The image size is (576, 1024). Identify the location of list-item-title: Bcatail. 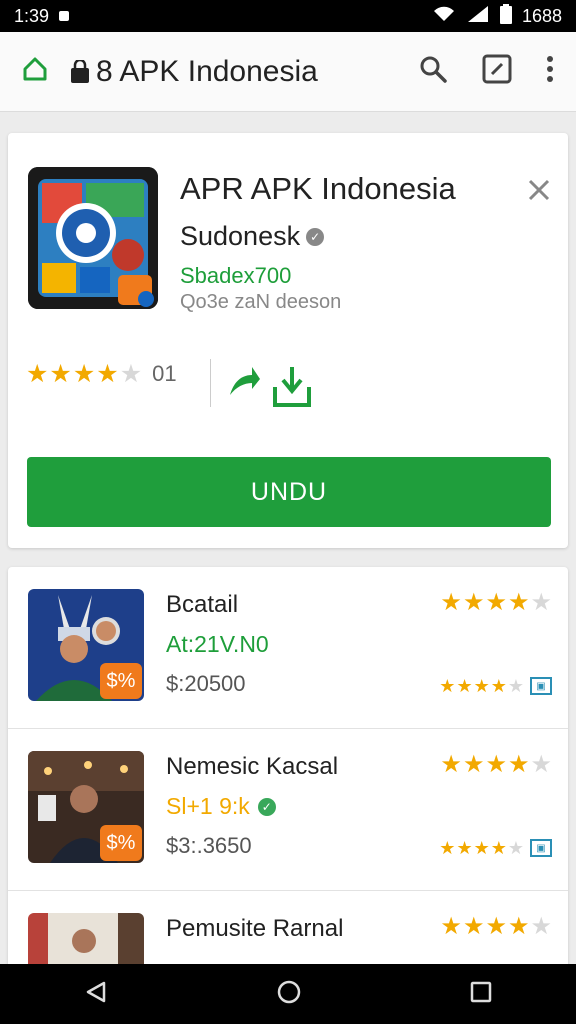
(202, 604).